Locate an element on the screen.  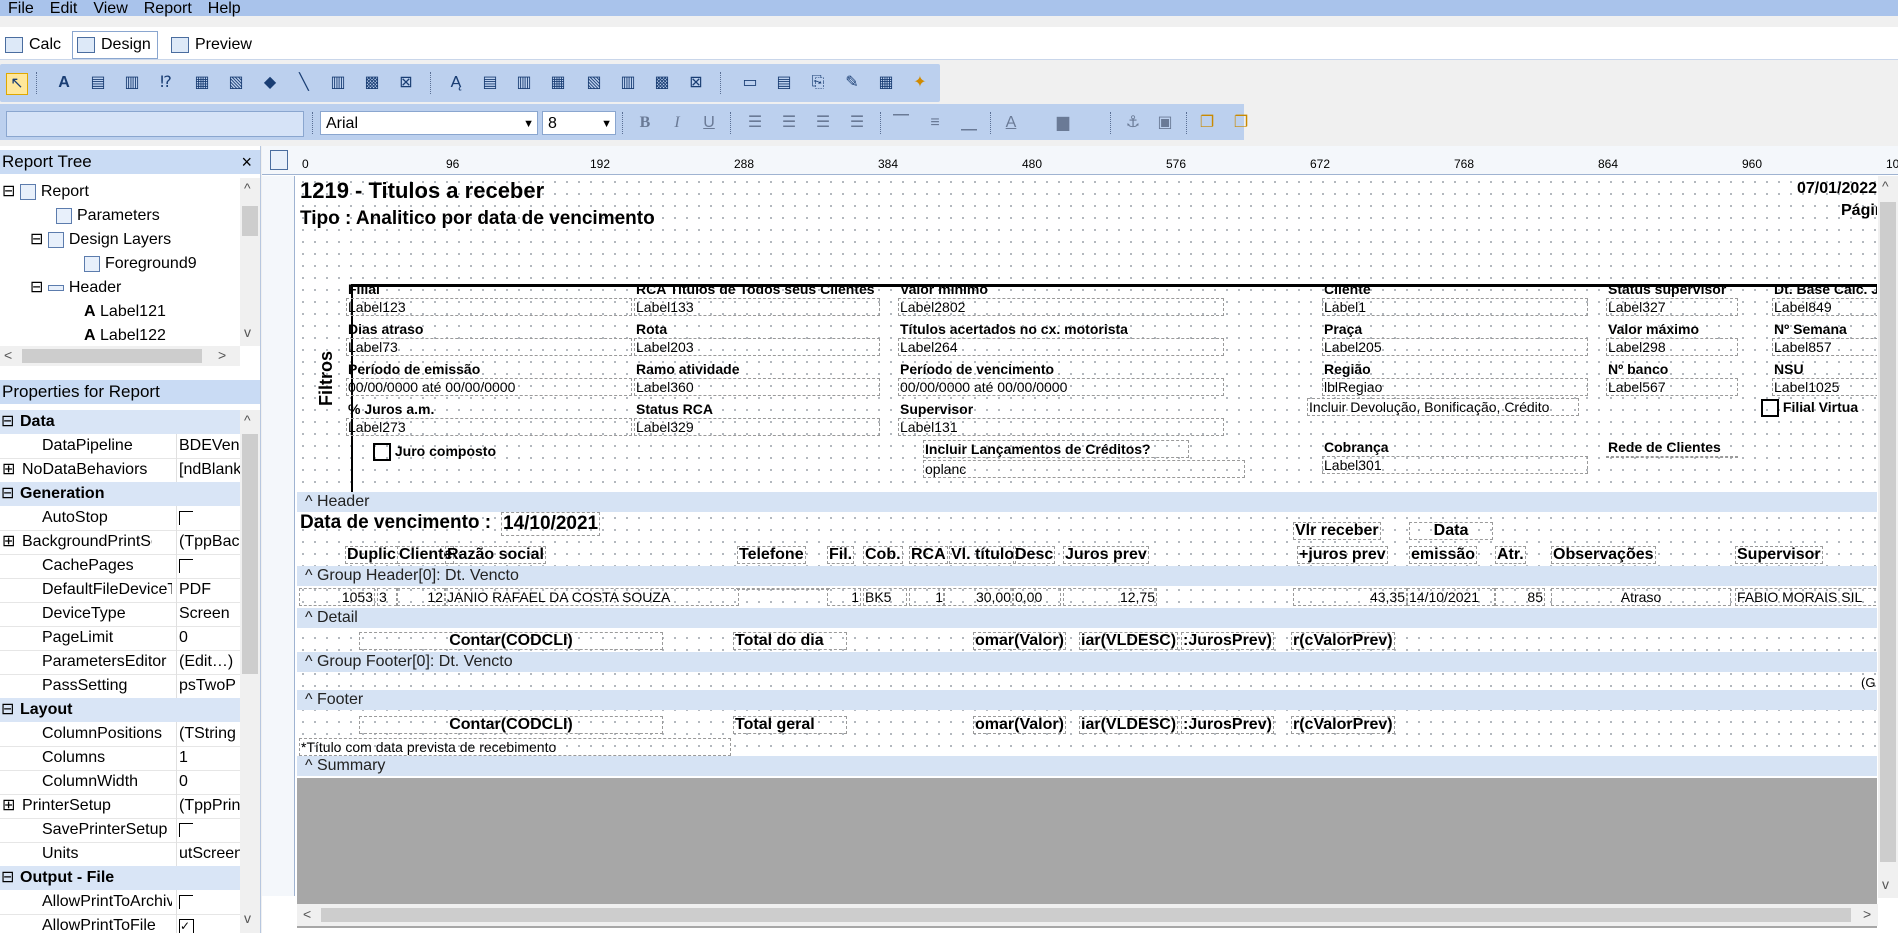
prop-datapipeline: DataPipeline BDEVen is located at coordinates (120, 446).